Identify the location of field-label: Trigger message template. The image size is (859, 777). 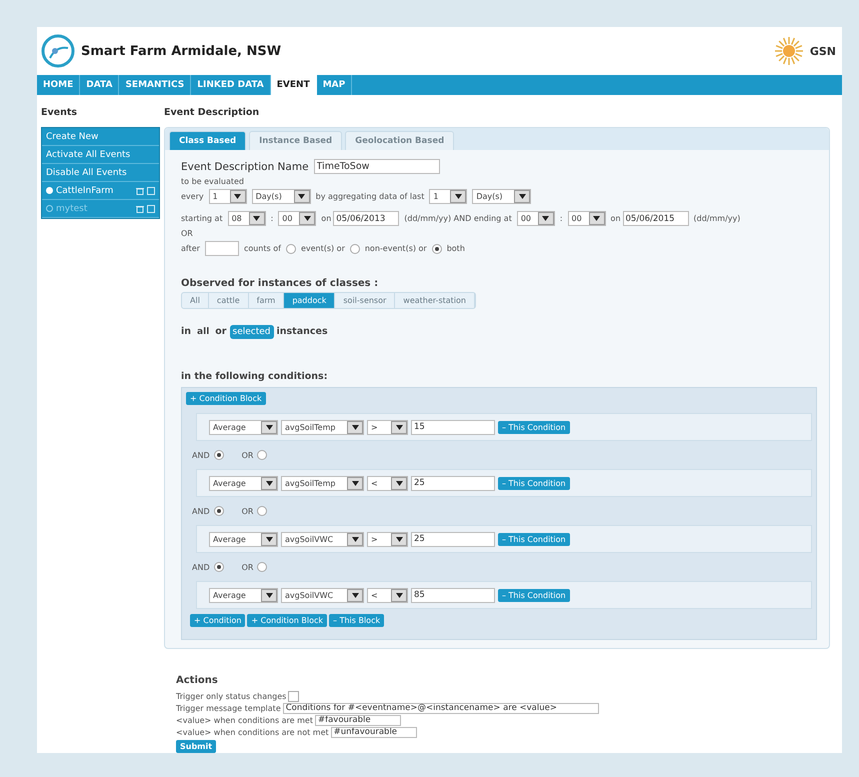
(228, 708).